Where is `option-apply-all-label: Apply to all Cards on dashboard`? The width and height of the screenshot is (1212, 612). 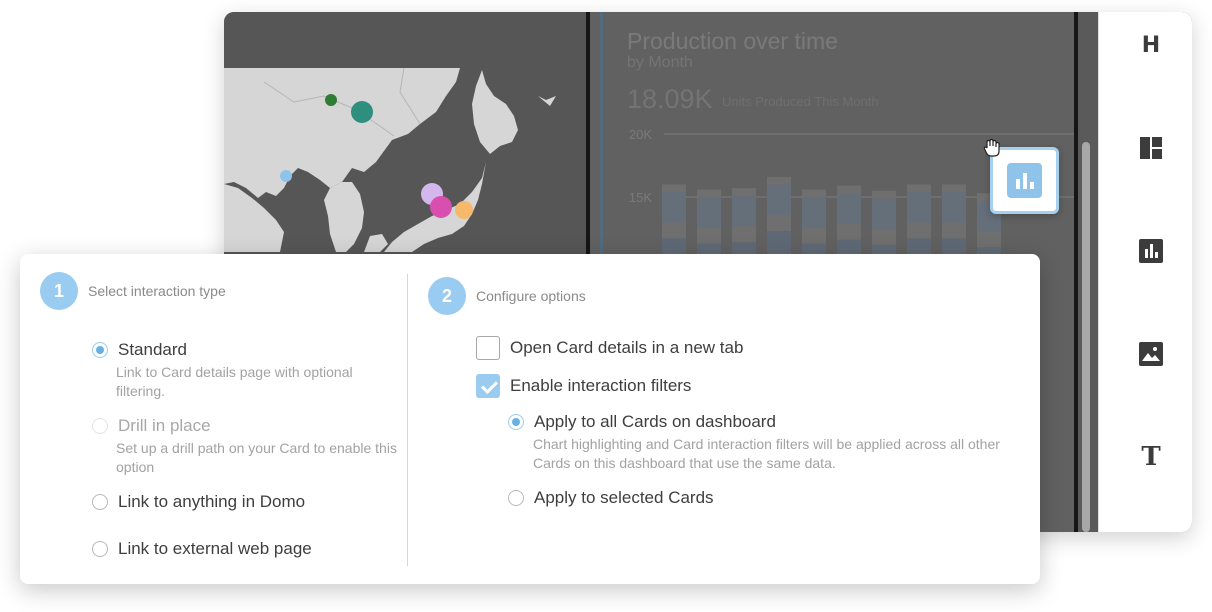 option-apply-all-label: Apply to all Cards on dashboard is located at coordinates (655, 421).